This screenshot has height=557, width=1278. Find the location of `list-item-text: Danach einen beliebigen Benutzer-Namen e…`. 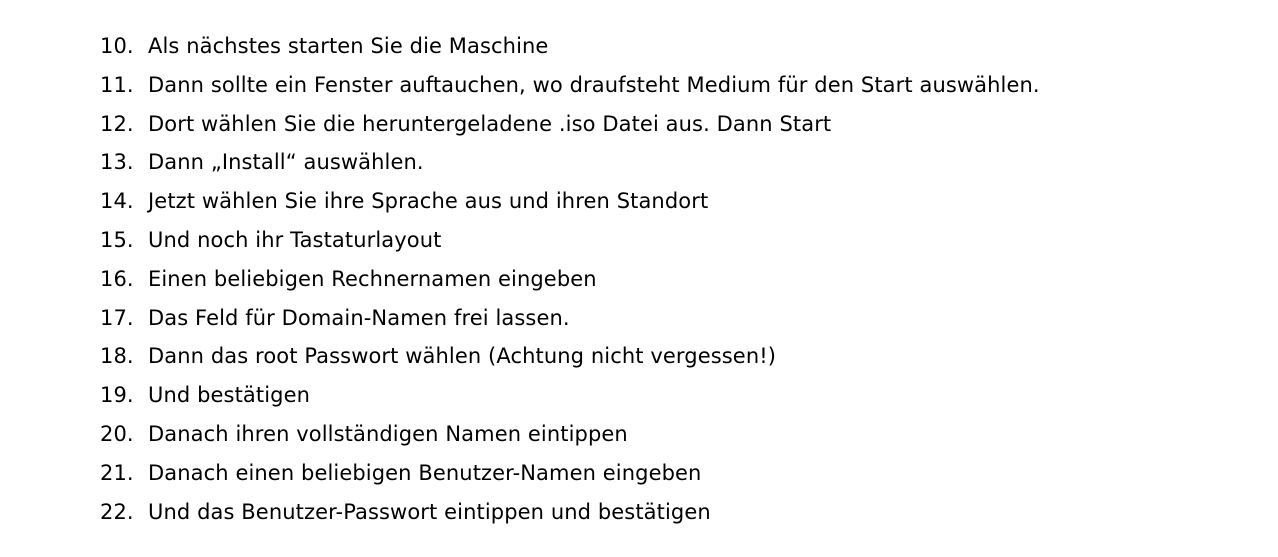

list-item-text: Danach einen beliebigen Benutzer-Namen e… is located at coordinates (425, 472).